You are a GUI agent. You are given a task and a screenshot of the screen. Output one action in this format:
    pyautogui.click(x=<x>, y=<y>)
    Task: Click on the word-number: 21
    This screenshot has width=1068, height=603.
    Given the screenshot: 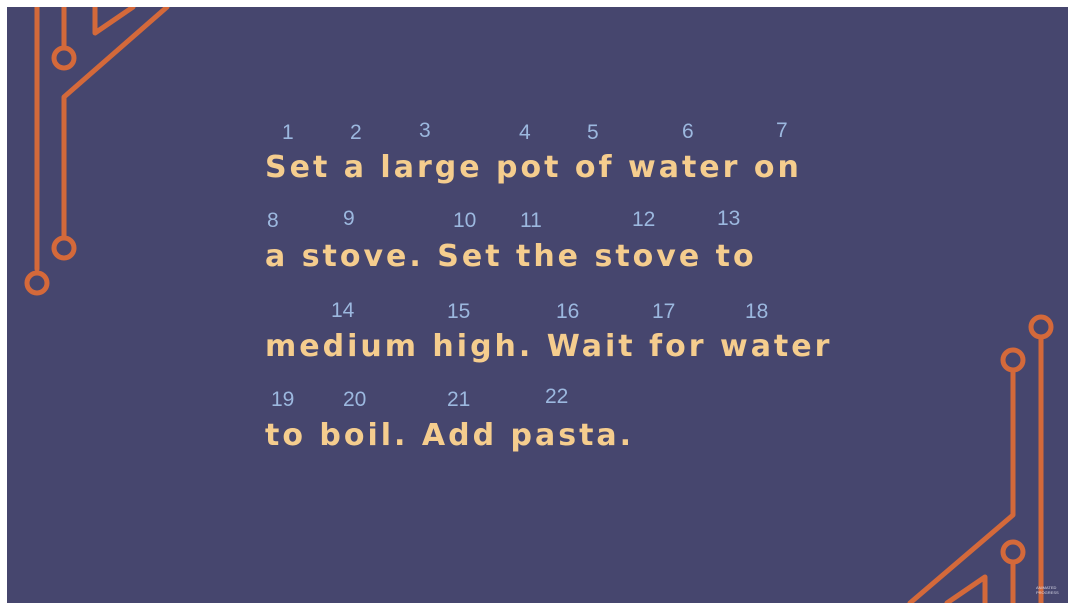 What is the action you would take?
    pyautogui.click(x=459, y=399)
    